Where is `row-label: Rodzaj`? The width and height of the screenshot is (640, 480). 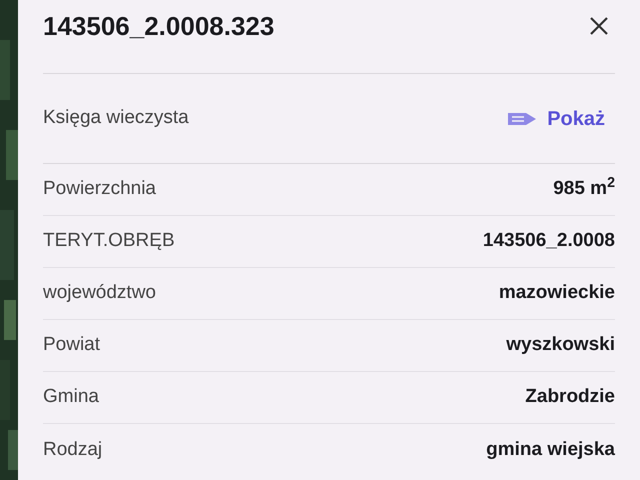
row-label: Rodzaj is located at coordinates (72, 450).